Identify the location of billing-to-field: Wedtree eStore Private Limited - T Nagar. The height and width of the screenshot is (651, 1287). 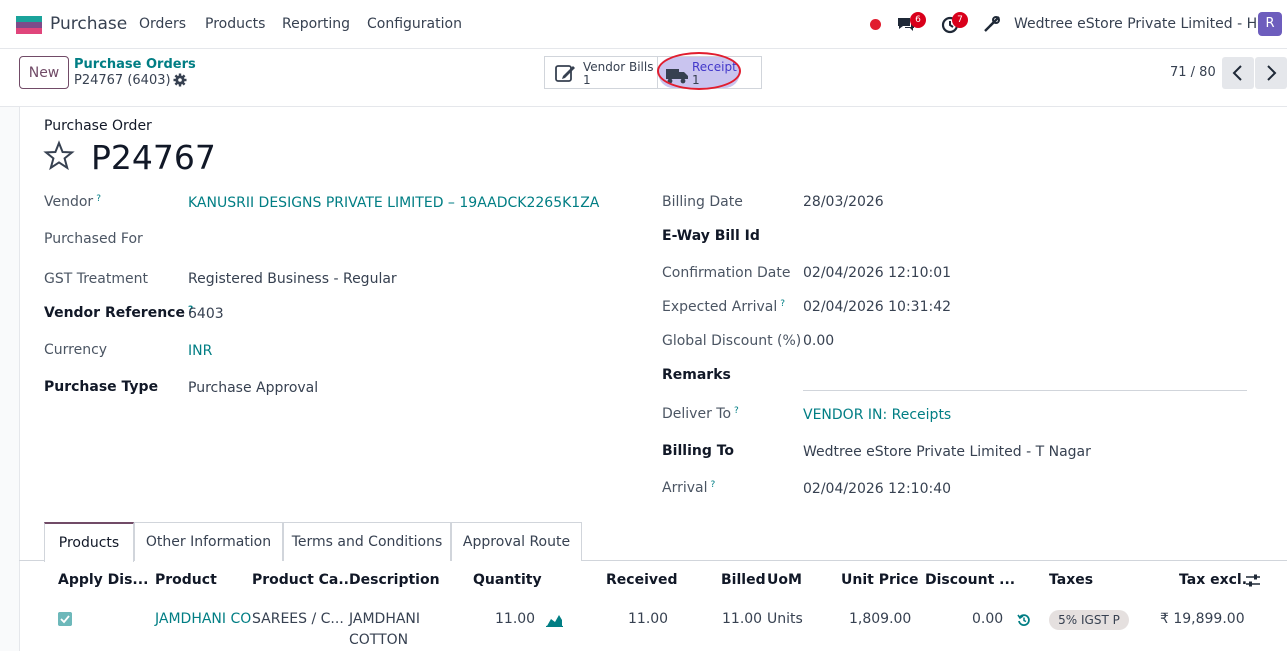
(947, 452).